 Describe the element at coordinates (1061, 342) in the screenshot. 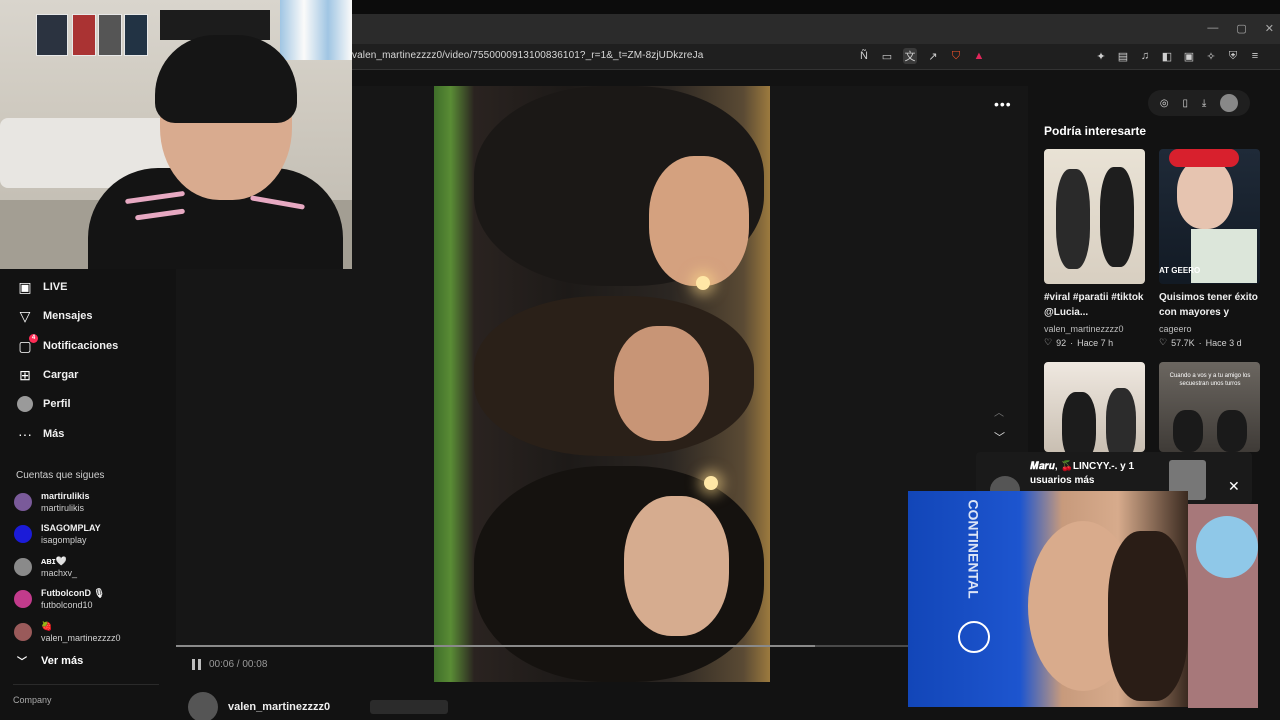

I see `rec-likes: 92` at that location.